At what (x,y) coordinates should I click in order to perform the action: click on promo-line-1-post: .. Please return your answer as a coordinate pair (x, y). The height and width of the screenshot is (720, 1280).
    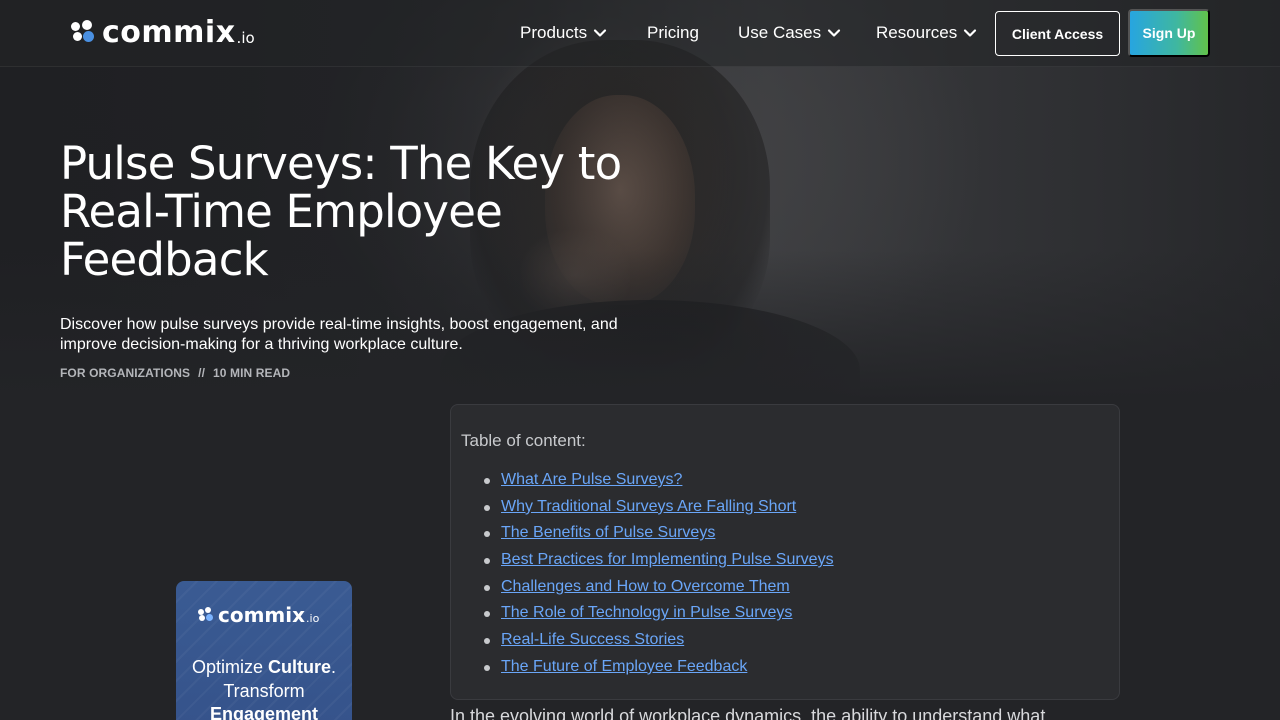
    Looking at the image, I should click on (334, 667).